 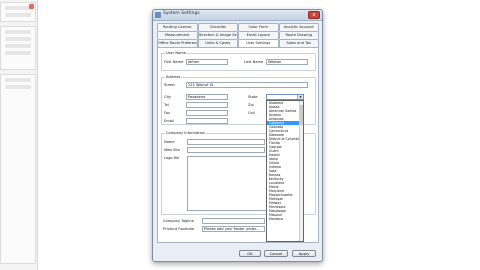 What do you see at coordinates (254, 62) in the screenshot?
I see `last-name-label: Last Name` at bounding box center [254, 62].